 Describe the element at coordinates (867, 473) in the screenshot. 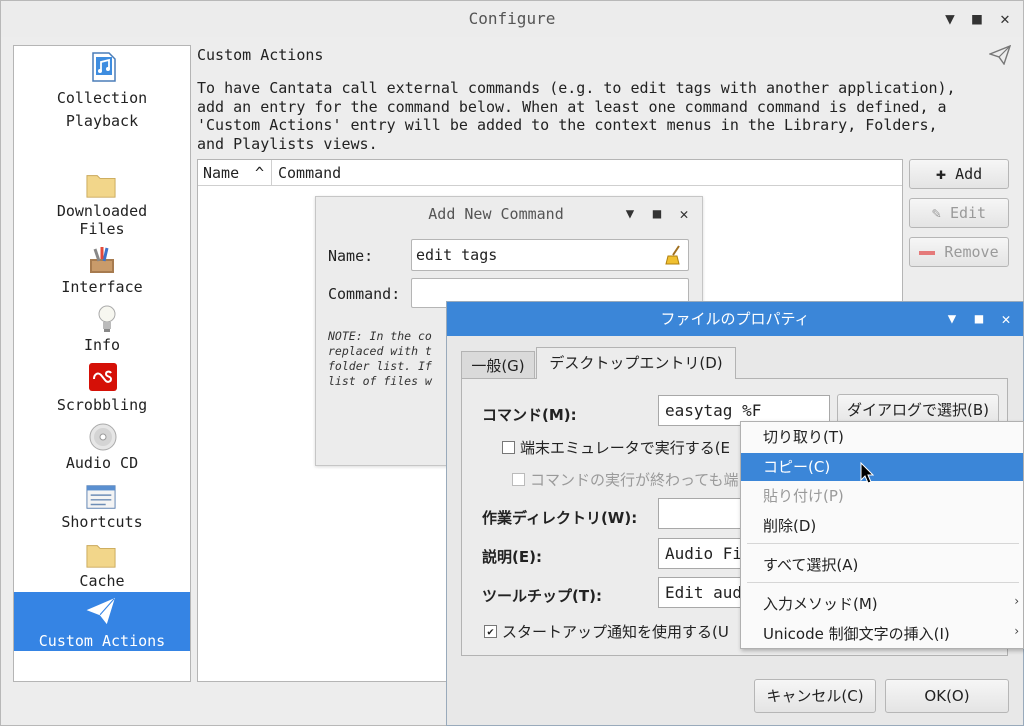

I see `mouse-cursor-icon` at that location.